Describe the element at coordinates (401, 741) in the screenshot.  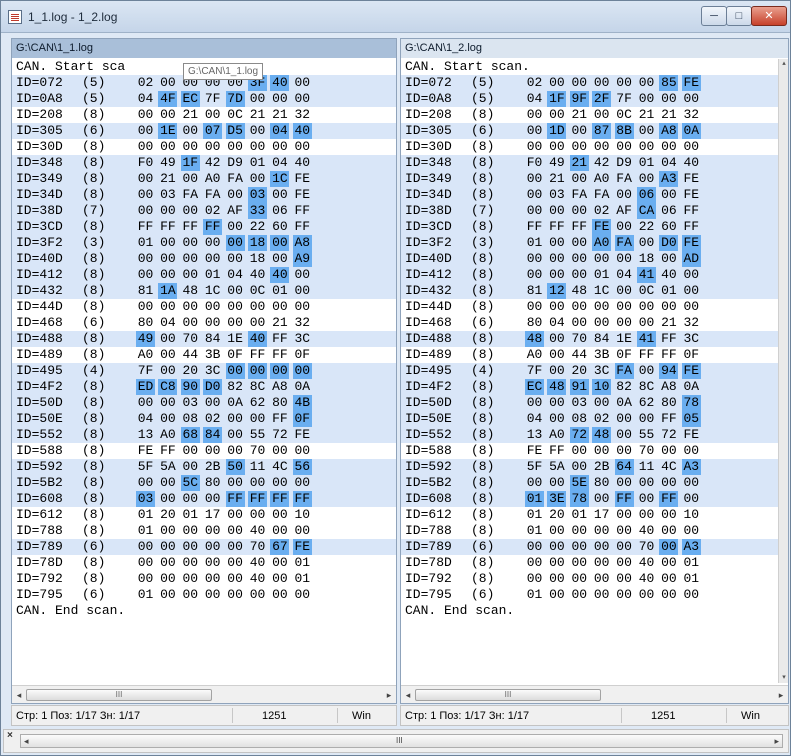
I see `sync-scroll-track: ◂ III ▸` at that location.